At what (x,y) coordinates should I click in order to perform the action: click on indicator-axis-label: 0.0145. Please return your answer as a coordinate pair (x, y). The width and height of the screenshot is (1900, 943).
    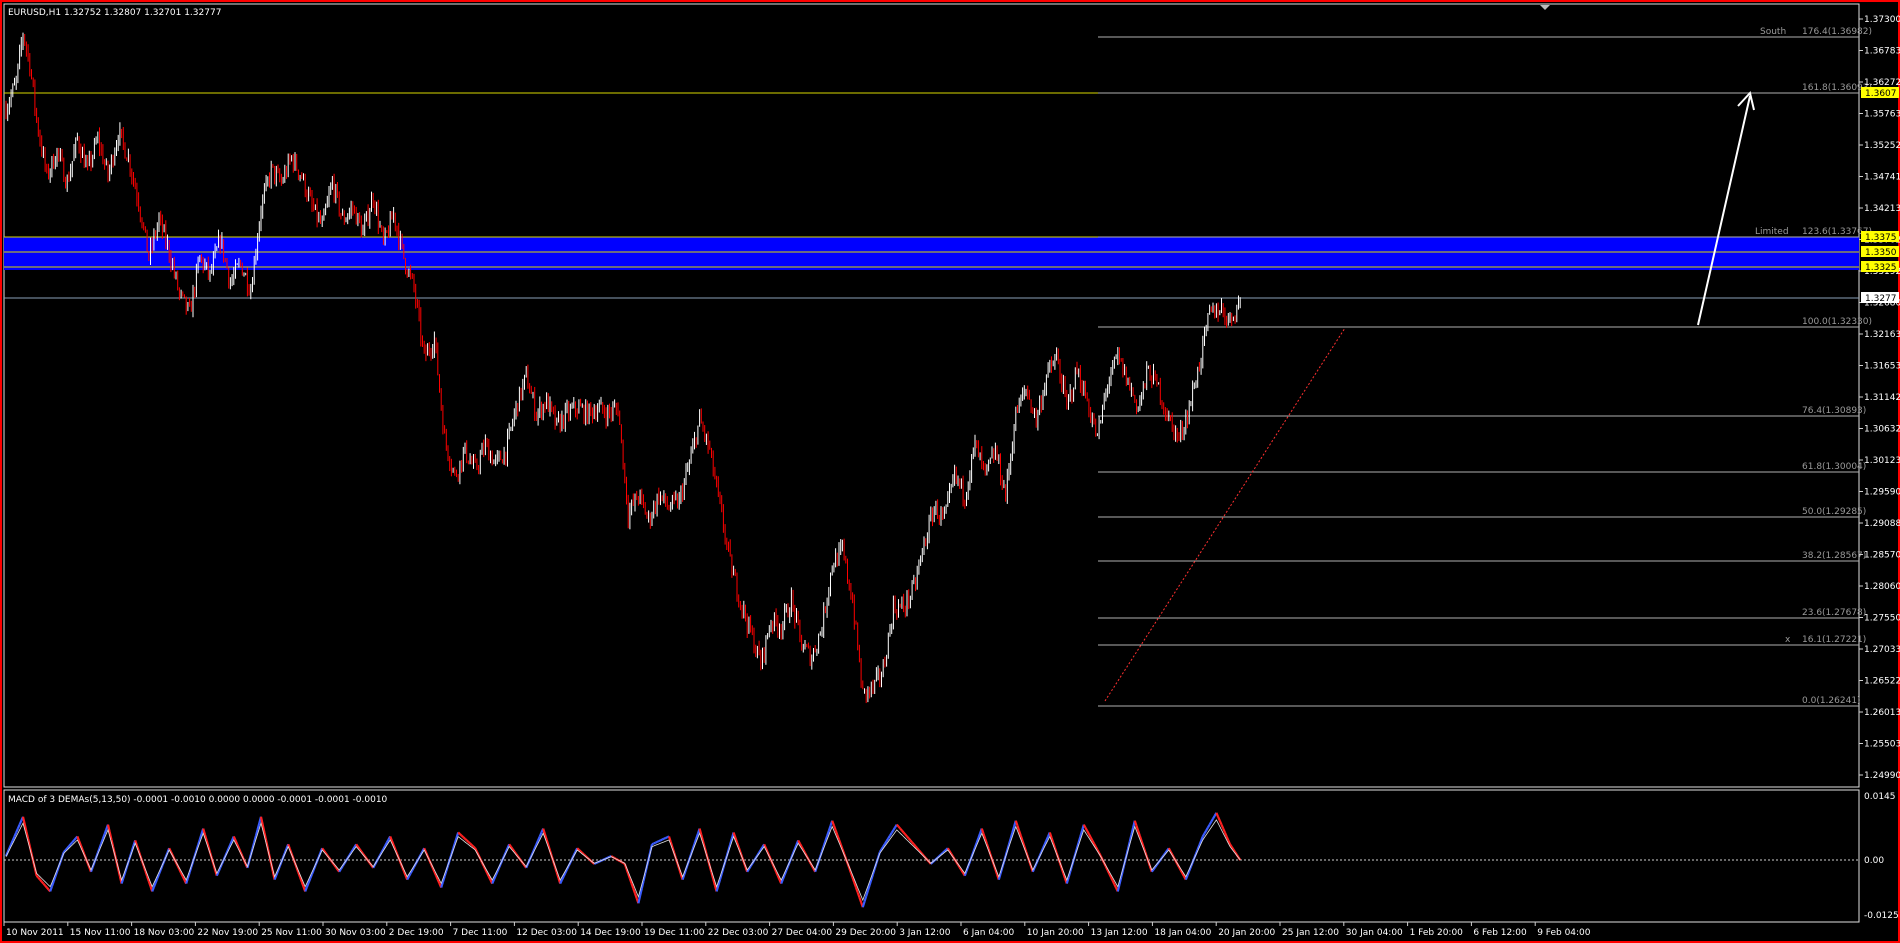
    Looking at the image, I should click on (1880, 797).